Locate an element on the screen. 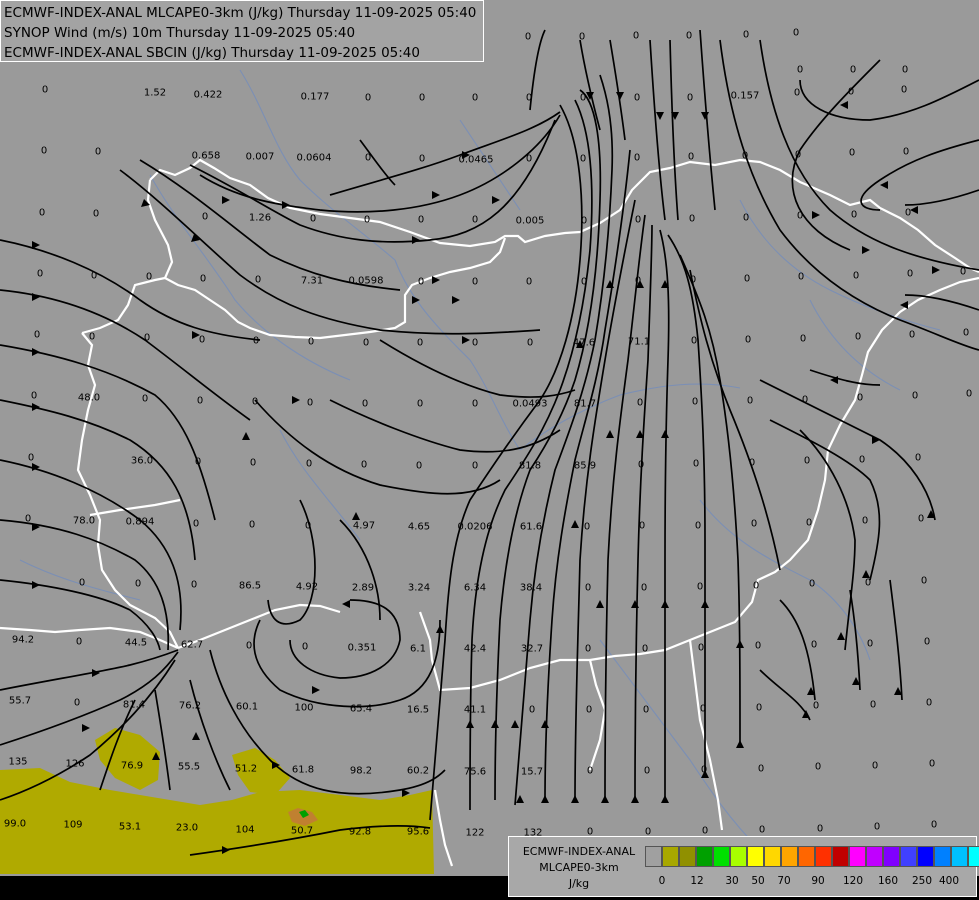 Image resolution: width=979 pixels, height=900 pixels. cape-value: 44.5 is located at coordinates (136, 643).